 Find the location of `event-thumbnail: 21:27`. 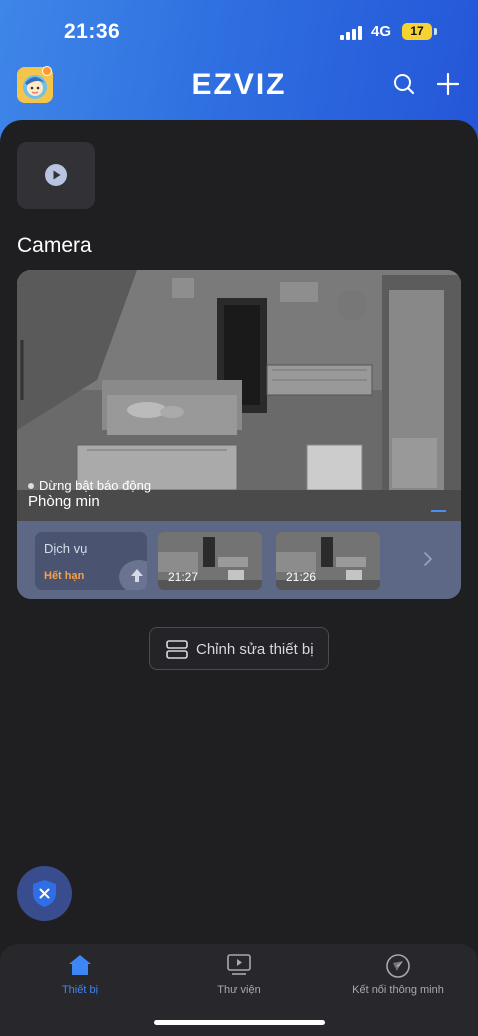

event-thumbnail: 21:27 is located at coordinates (210, 561).